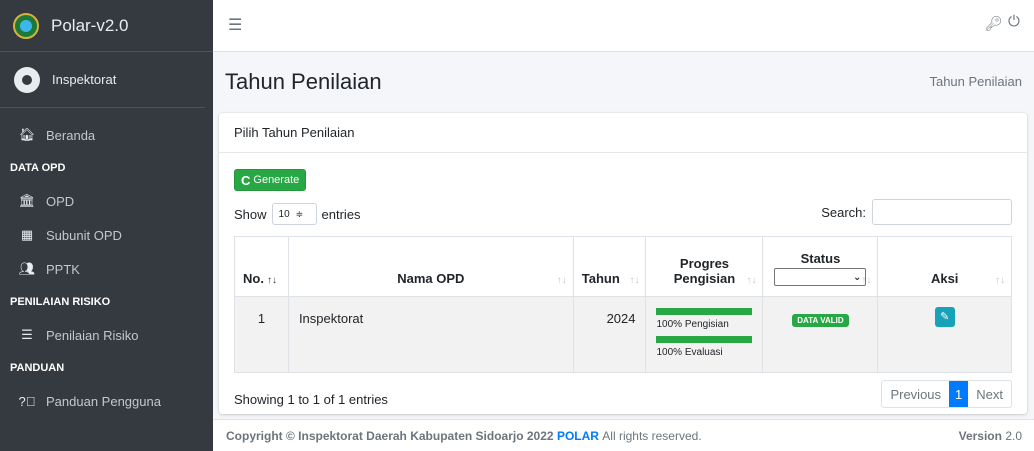  What do you see at coordinates (341, 214) in the screenshot?
I see `entries-label: entries` at bounding box center [341, 214].